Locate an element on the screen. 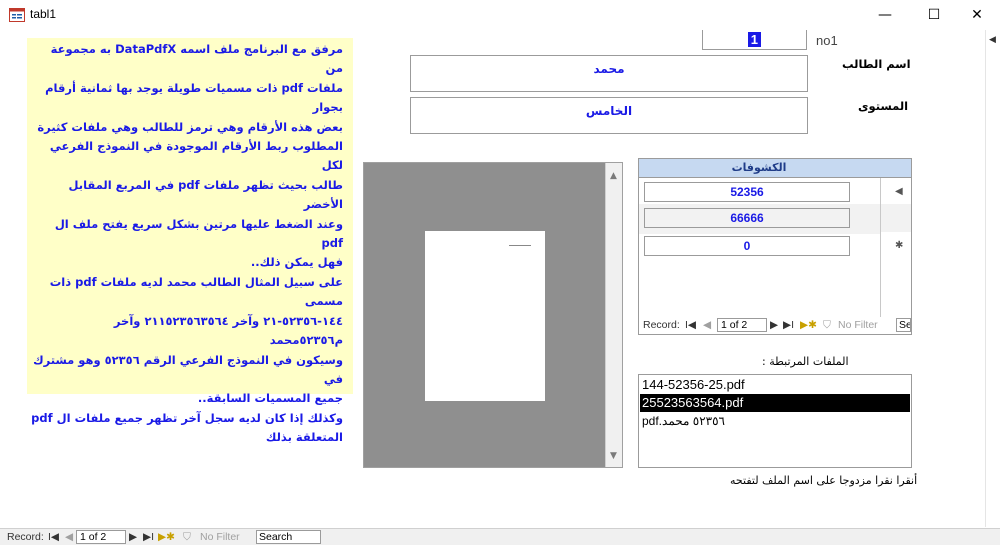 The height and width of the screenshot is (546, 1000). student-name-field: محمد is located at coordinates (609, 73).